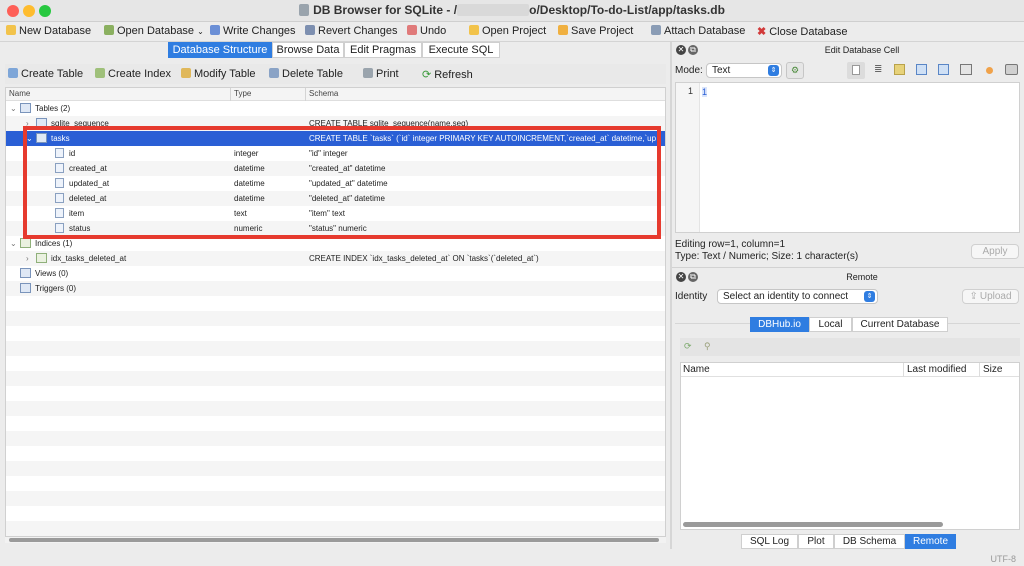 This screenshot has height=566, width=1024. I want to click on write-changes-icon, so click(215, 30).